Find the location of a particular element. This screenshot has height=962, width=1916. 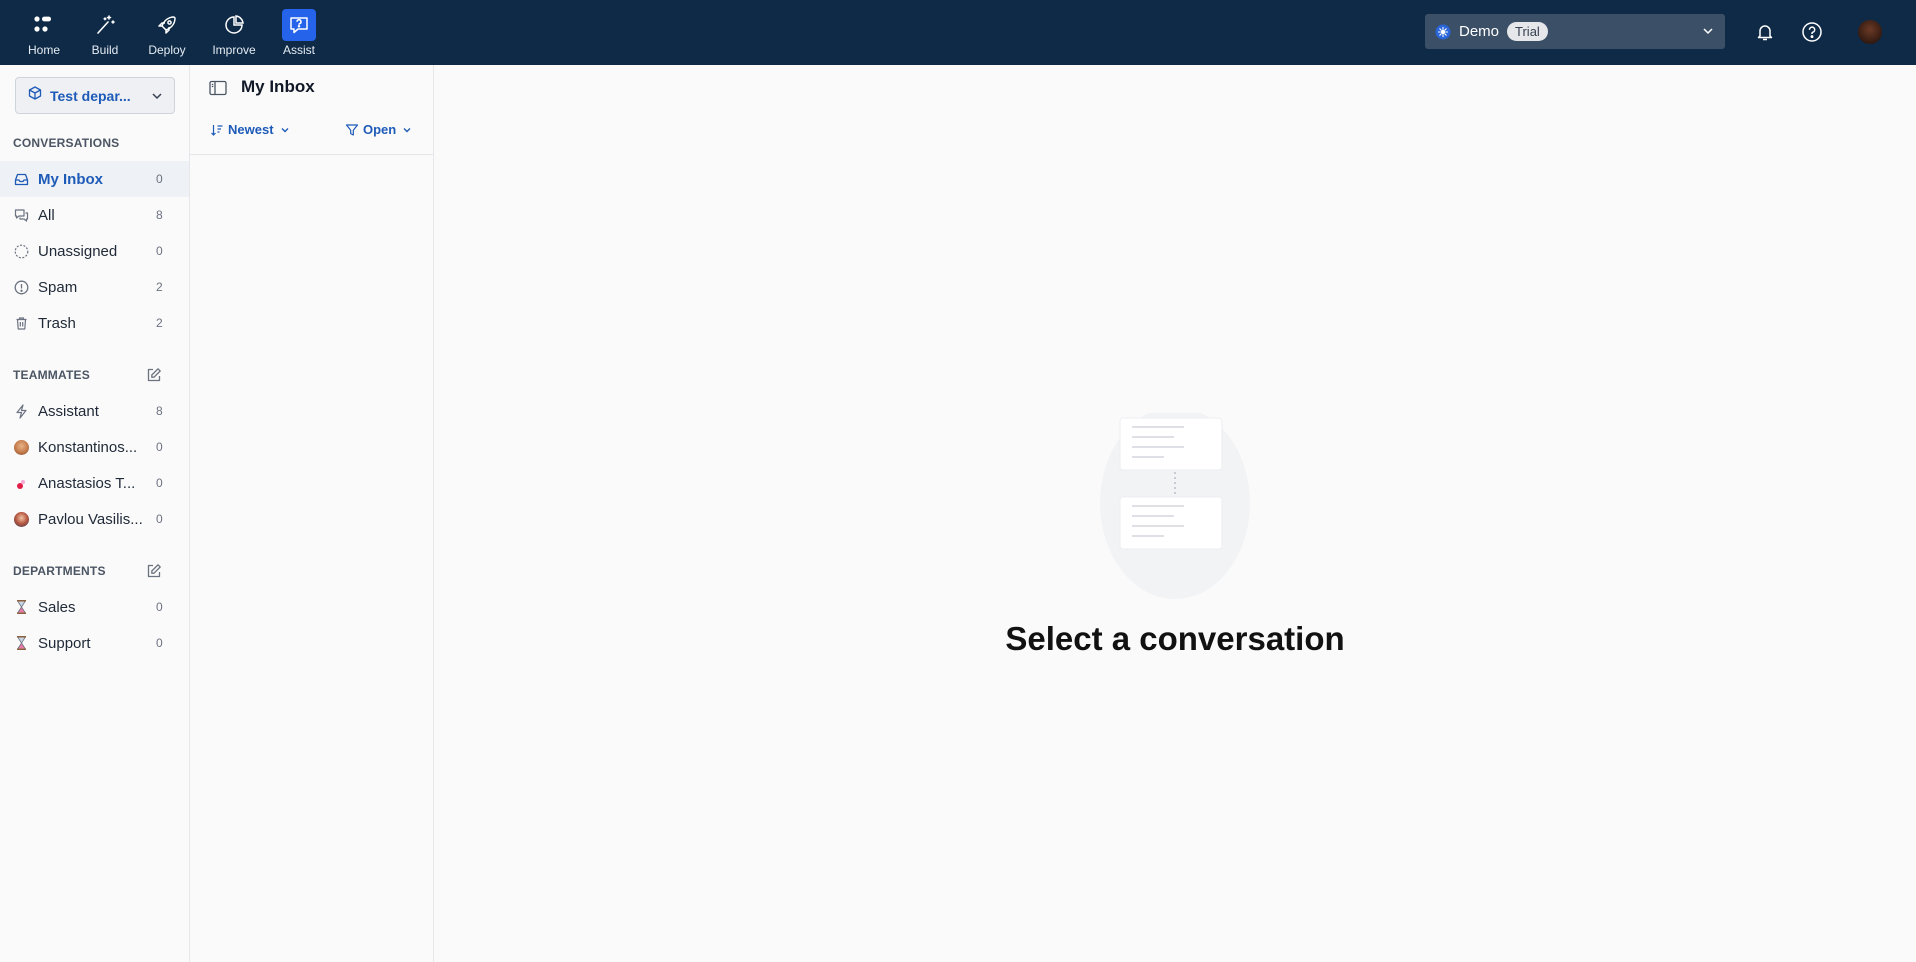

workspace-logo-icon is located at coordinates (1443, 32).